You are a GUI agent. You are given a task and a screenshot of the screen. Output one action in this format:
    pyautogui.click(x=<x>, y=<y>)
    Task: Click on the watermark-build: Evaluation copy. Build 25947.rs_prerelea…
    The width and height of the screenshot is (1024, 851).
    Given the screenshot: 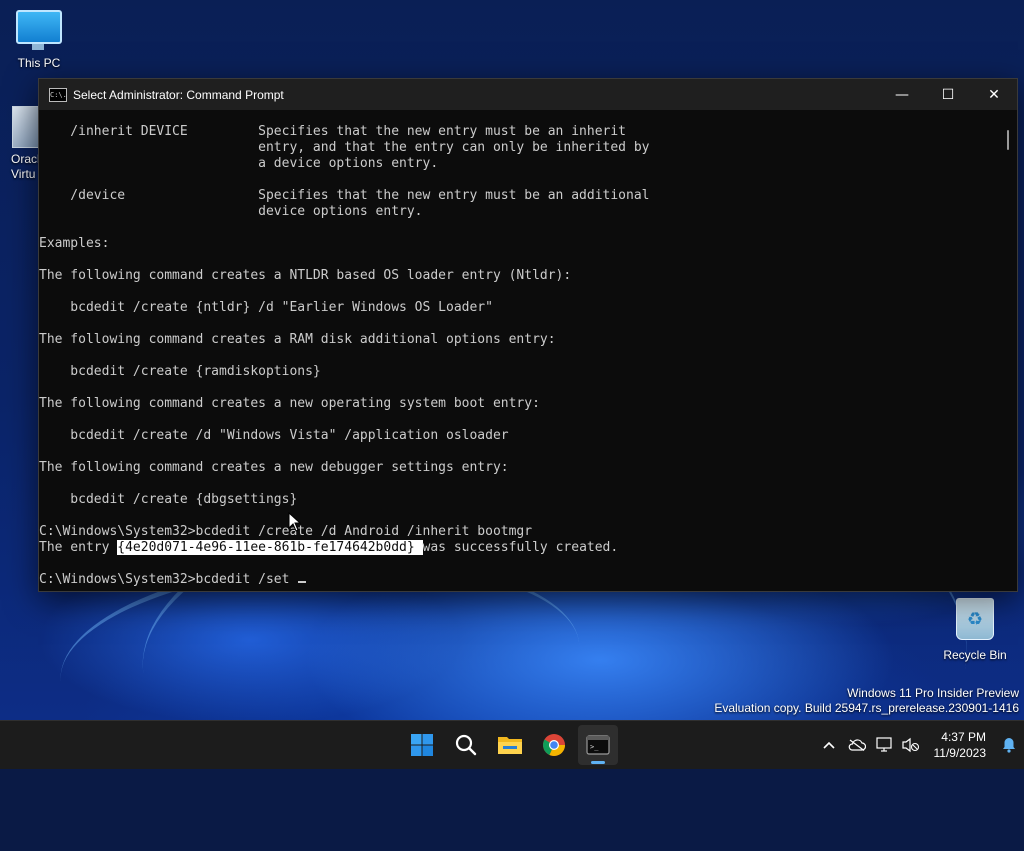 What is the action you would take?
    pyautogui.click(x=866, y=708)
    